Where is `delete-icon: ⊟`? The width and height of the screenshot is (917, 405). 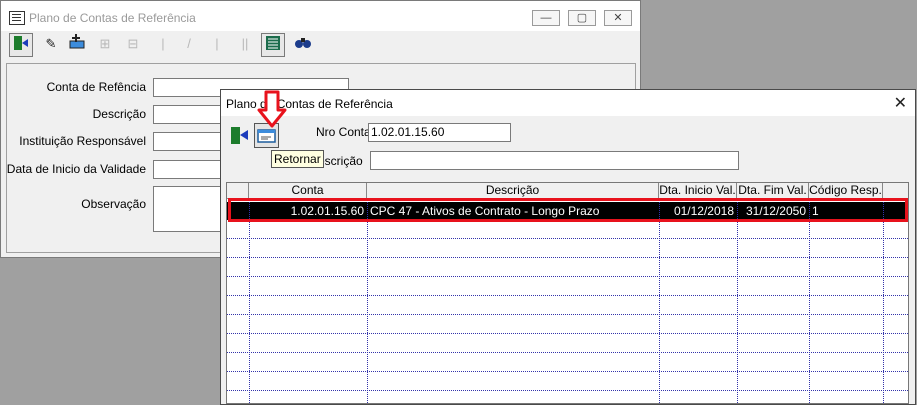
delete-icon: ⊟ is located at coordinates (133, 43).